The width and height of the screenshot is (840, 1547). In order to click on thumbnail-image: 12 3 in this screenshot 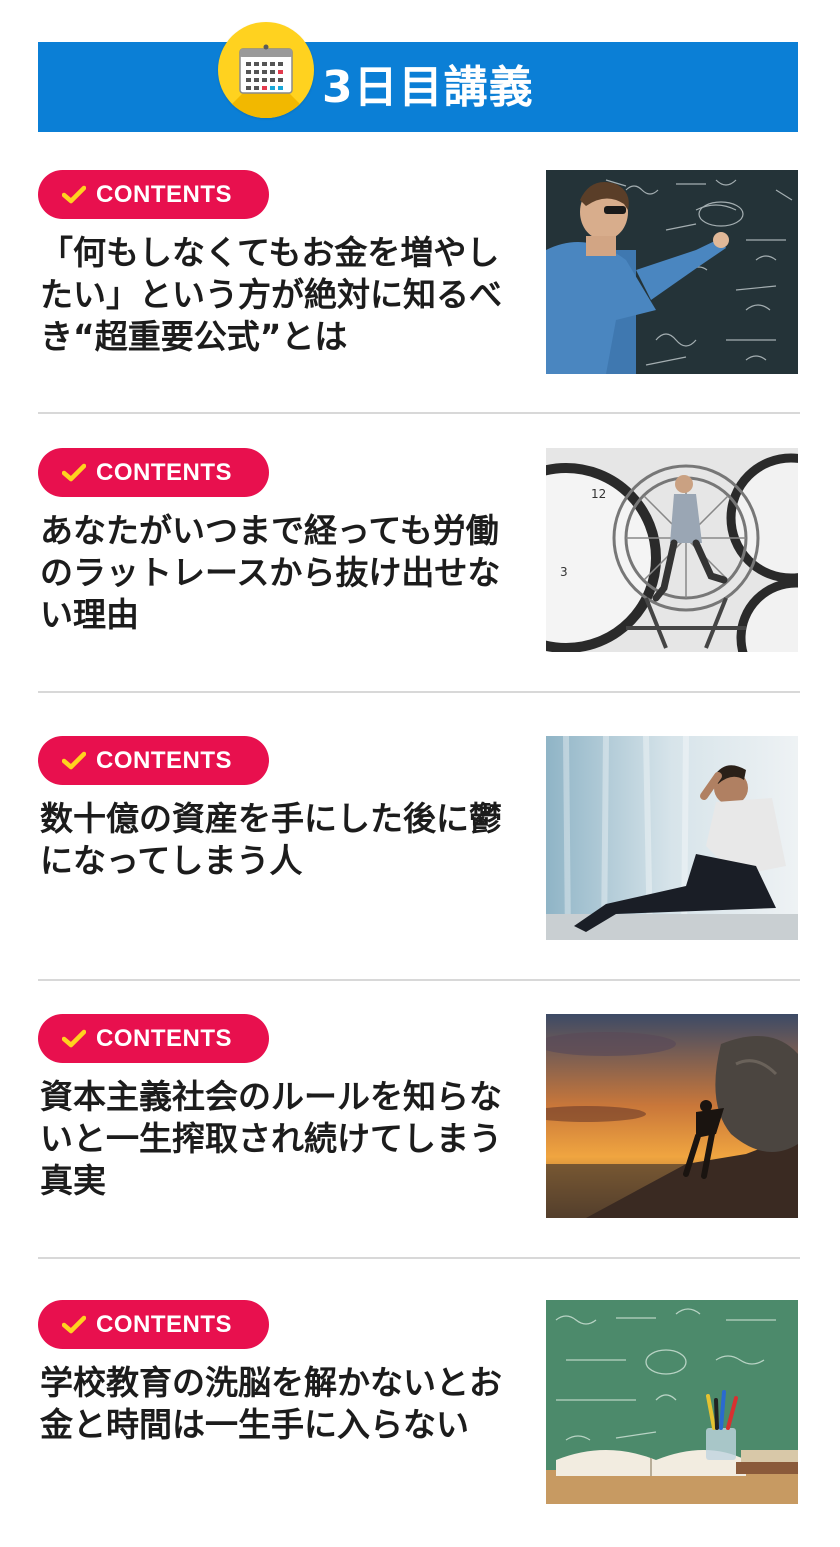, I will do `click(672, 550)`.